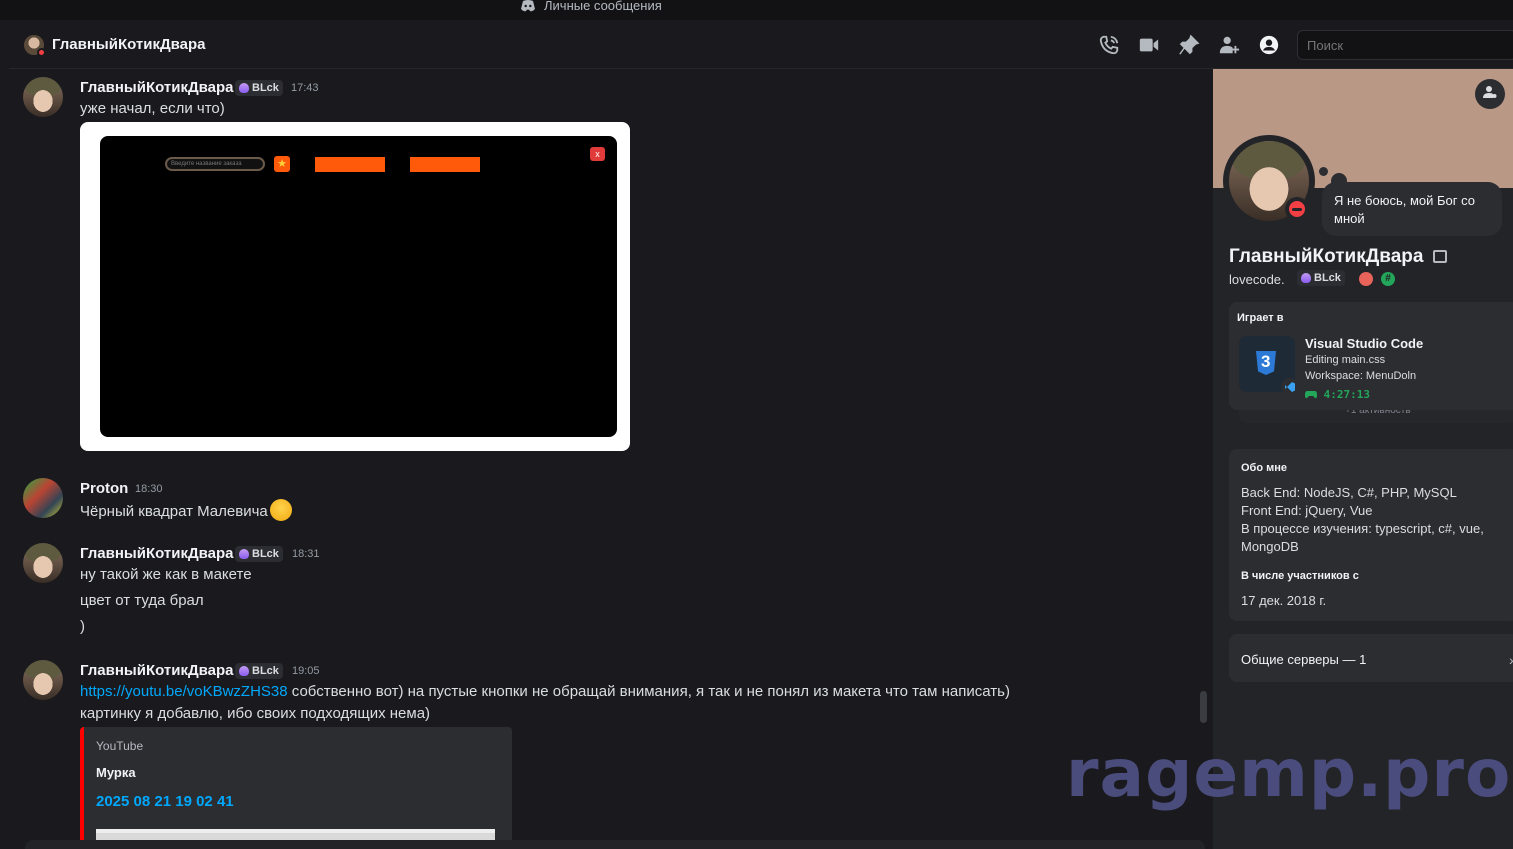 This screenshot has height=849, width=1513. What do you see at coordinates (306, 554) in the screenshot?
I see `message-timestamp: 18:31` at bounding box center [306, 554].